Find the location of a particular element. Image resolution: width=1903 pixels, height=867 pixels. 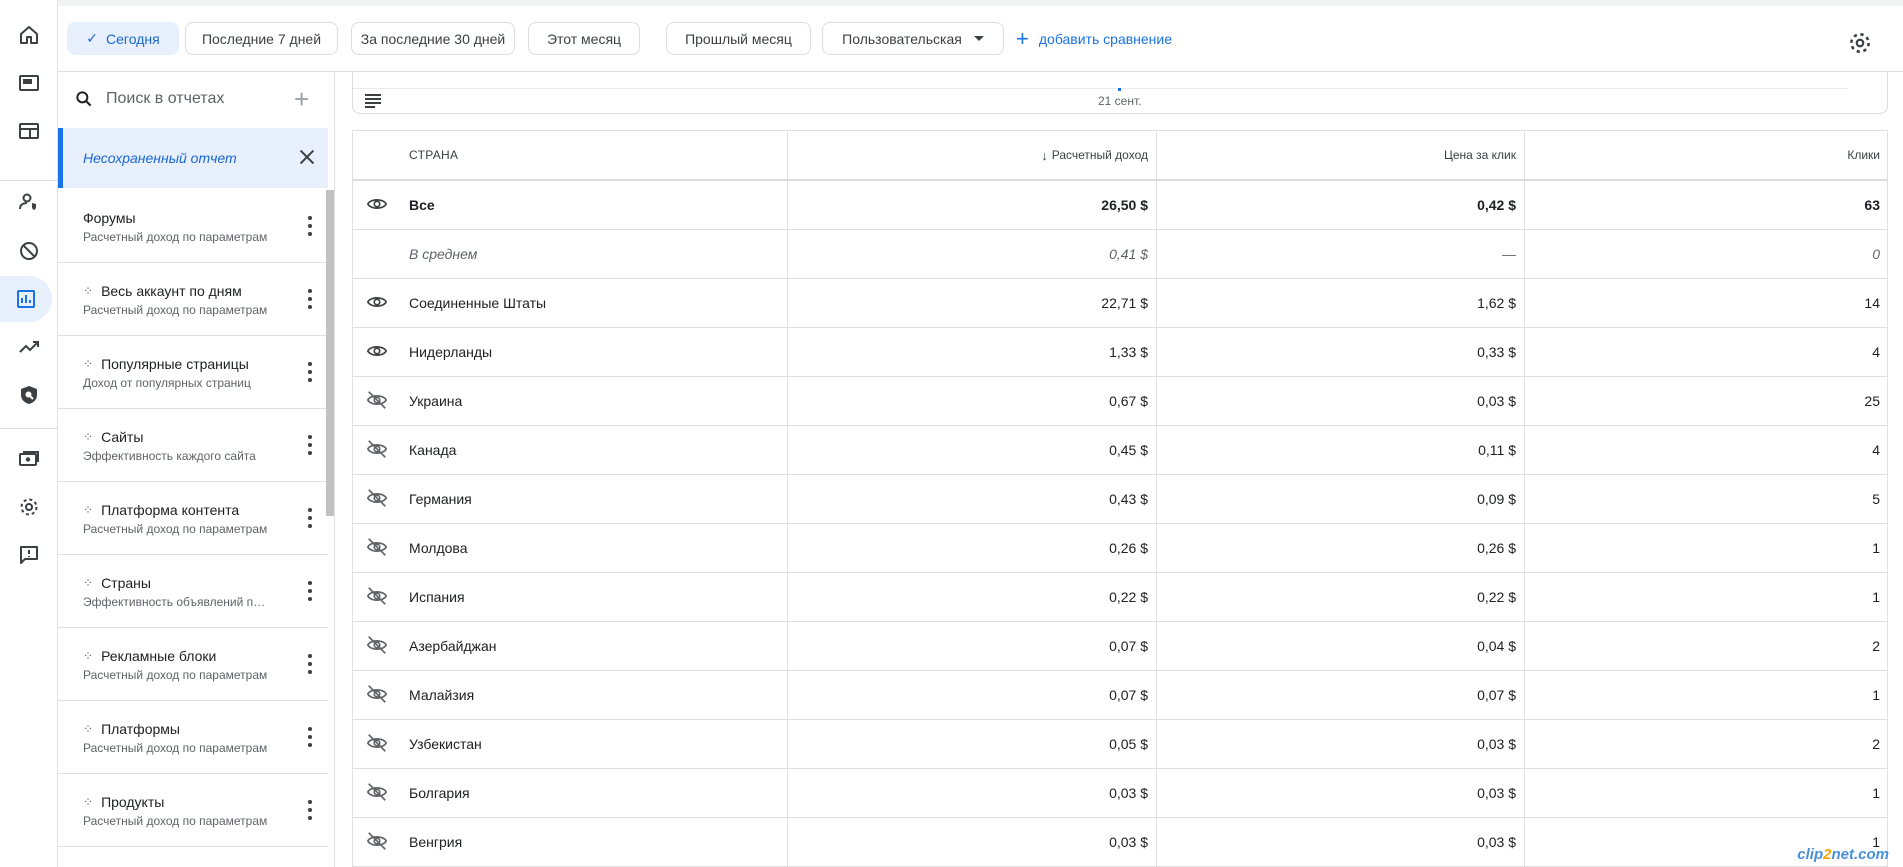

report-item: ⁘ Сайты Эффективность каждого сайта is located at coordinates (193, 445).